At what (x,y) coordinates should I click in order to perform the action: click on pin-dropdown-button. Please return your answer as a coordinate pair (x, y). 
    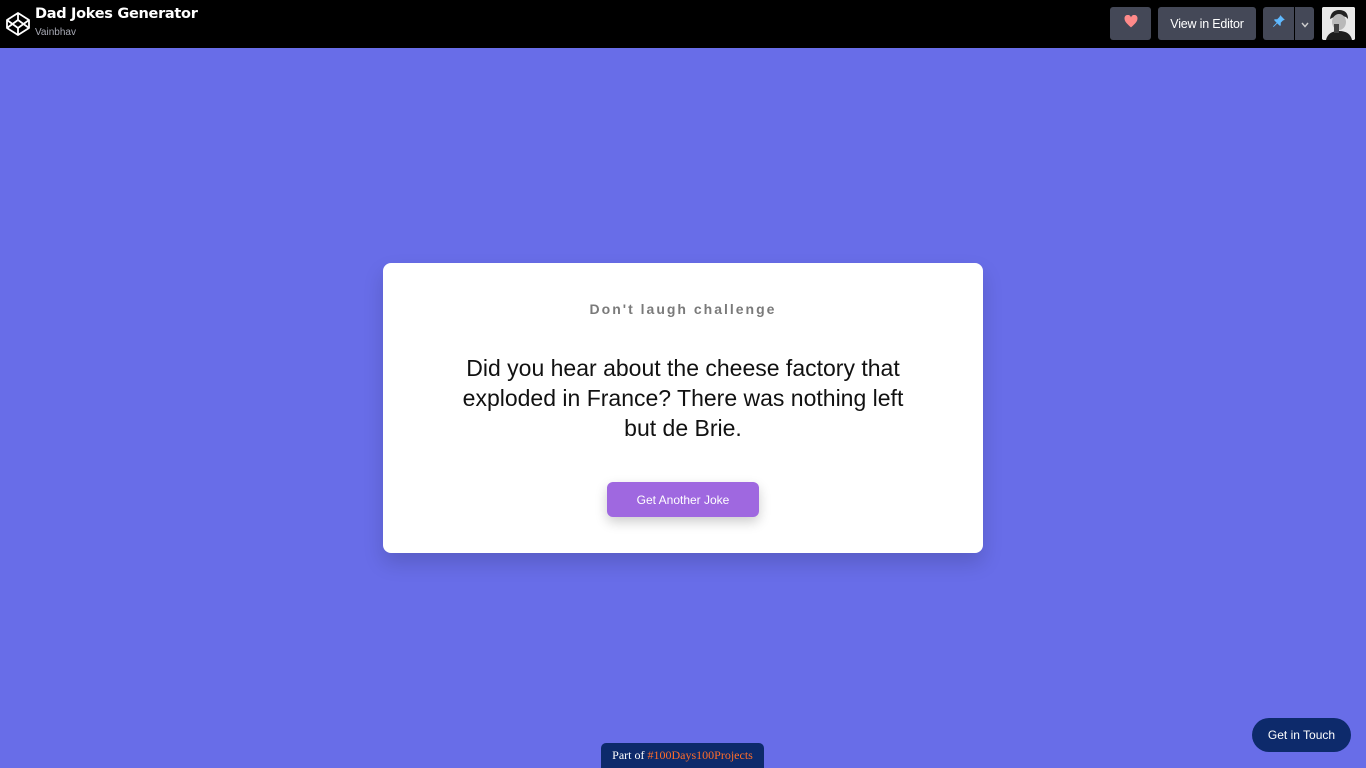
    Looking at the image, I should click on (1304, 23).